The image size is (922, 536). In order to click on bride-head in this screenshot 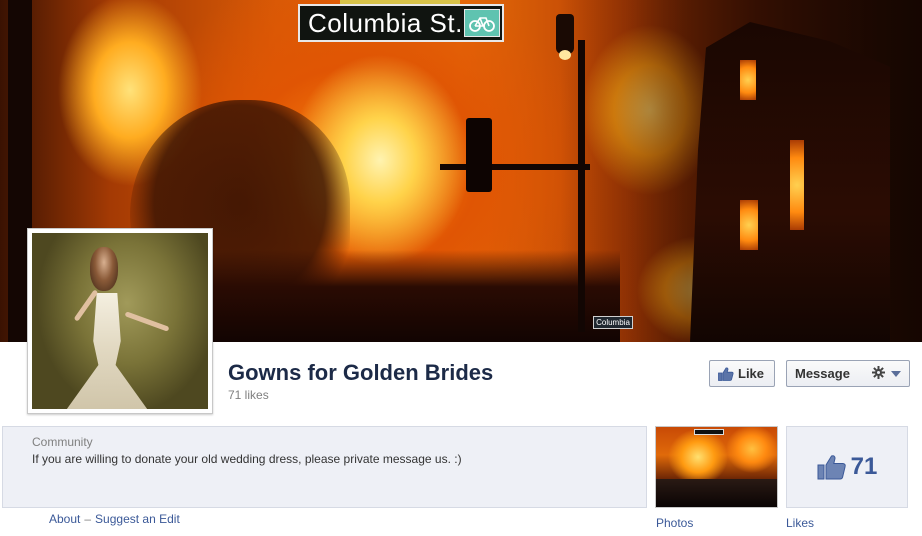, I will do `click(104, 269)`.